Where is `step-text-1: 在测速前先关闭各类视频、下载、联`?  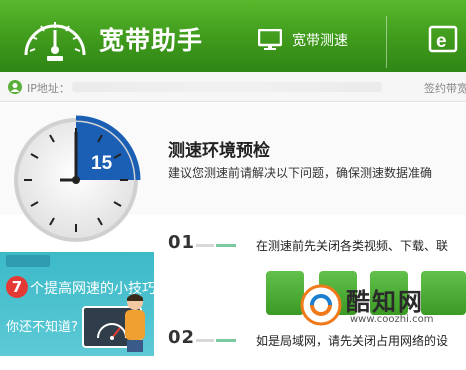 step-text-1: 在测速前先关闭各类视频、下载、联 is located at coordinates (352, 246).